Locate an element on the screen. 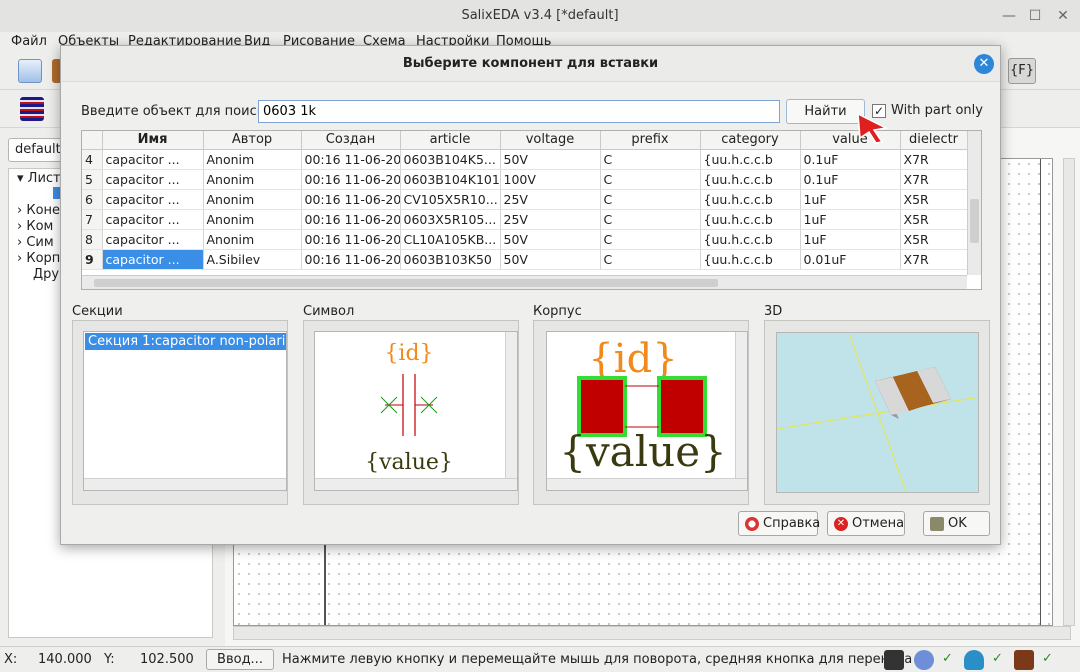 The width and height of the screenshot is (1080, 672). sections-hscroll is located at coordinates (185, 484).